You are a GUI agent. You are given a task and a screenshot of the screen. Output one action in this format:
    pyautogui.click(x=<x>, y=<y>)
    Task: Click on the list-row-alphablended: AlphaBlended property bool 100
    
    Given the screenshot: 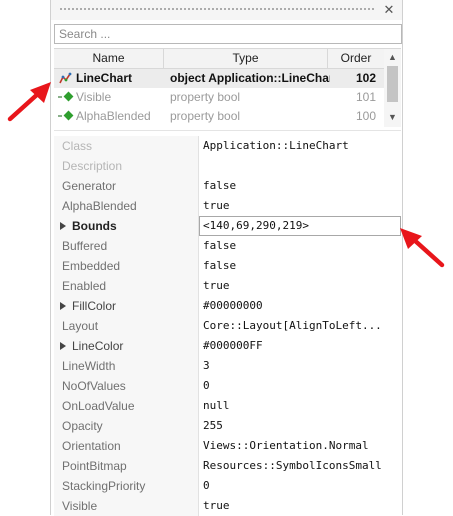 What is the action you would take?
    pyautogui.click(x=219, y=116)
    